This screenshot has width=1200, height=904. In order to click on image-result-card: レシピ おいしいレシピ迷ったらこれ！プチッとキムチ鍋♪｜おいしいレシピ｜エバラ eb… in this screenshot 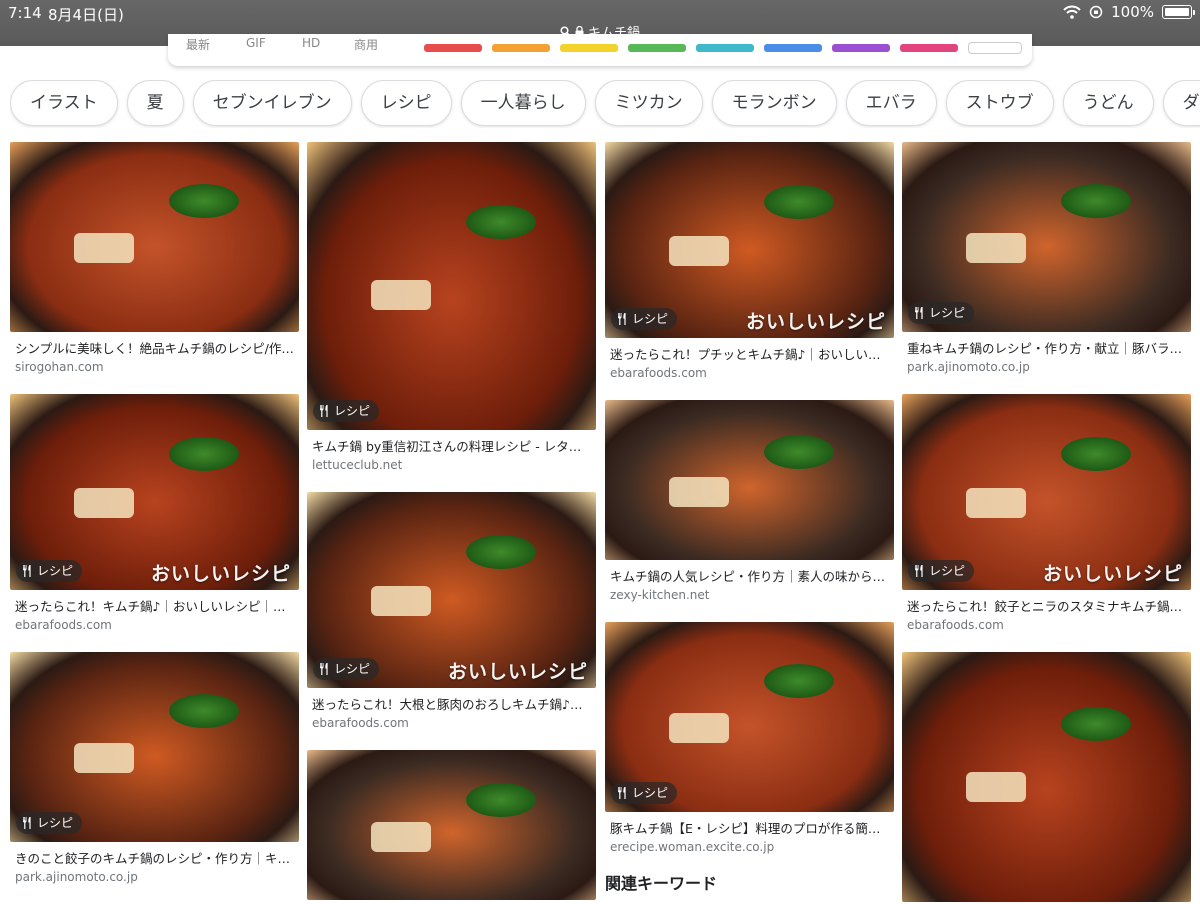, I will do `click(749, 262)`.